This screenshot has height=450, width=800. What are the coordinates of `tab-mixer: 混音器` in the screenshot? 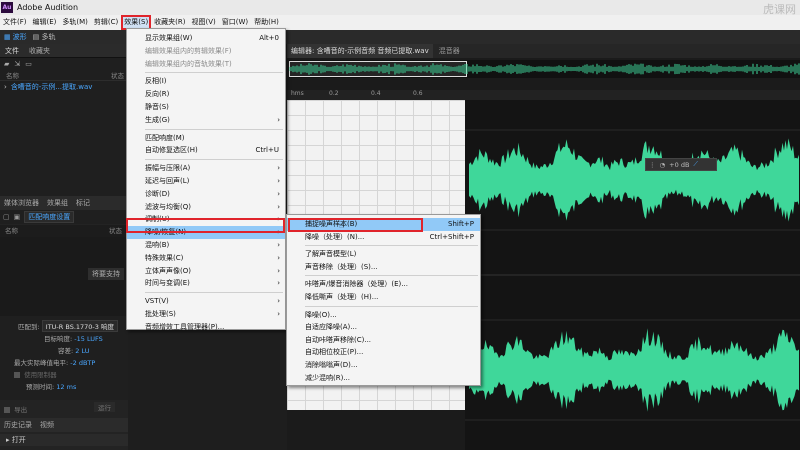 It's located at (449, 51).